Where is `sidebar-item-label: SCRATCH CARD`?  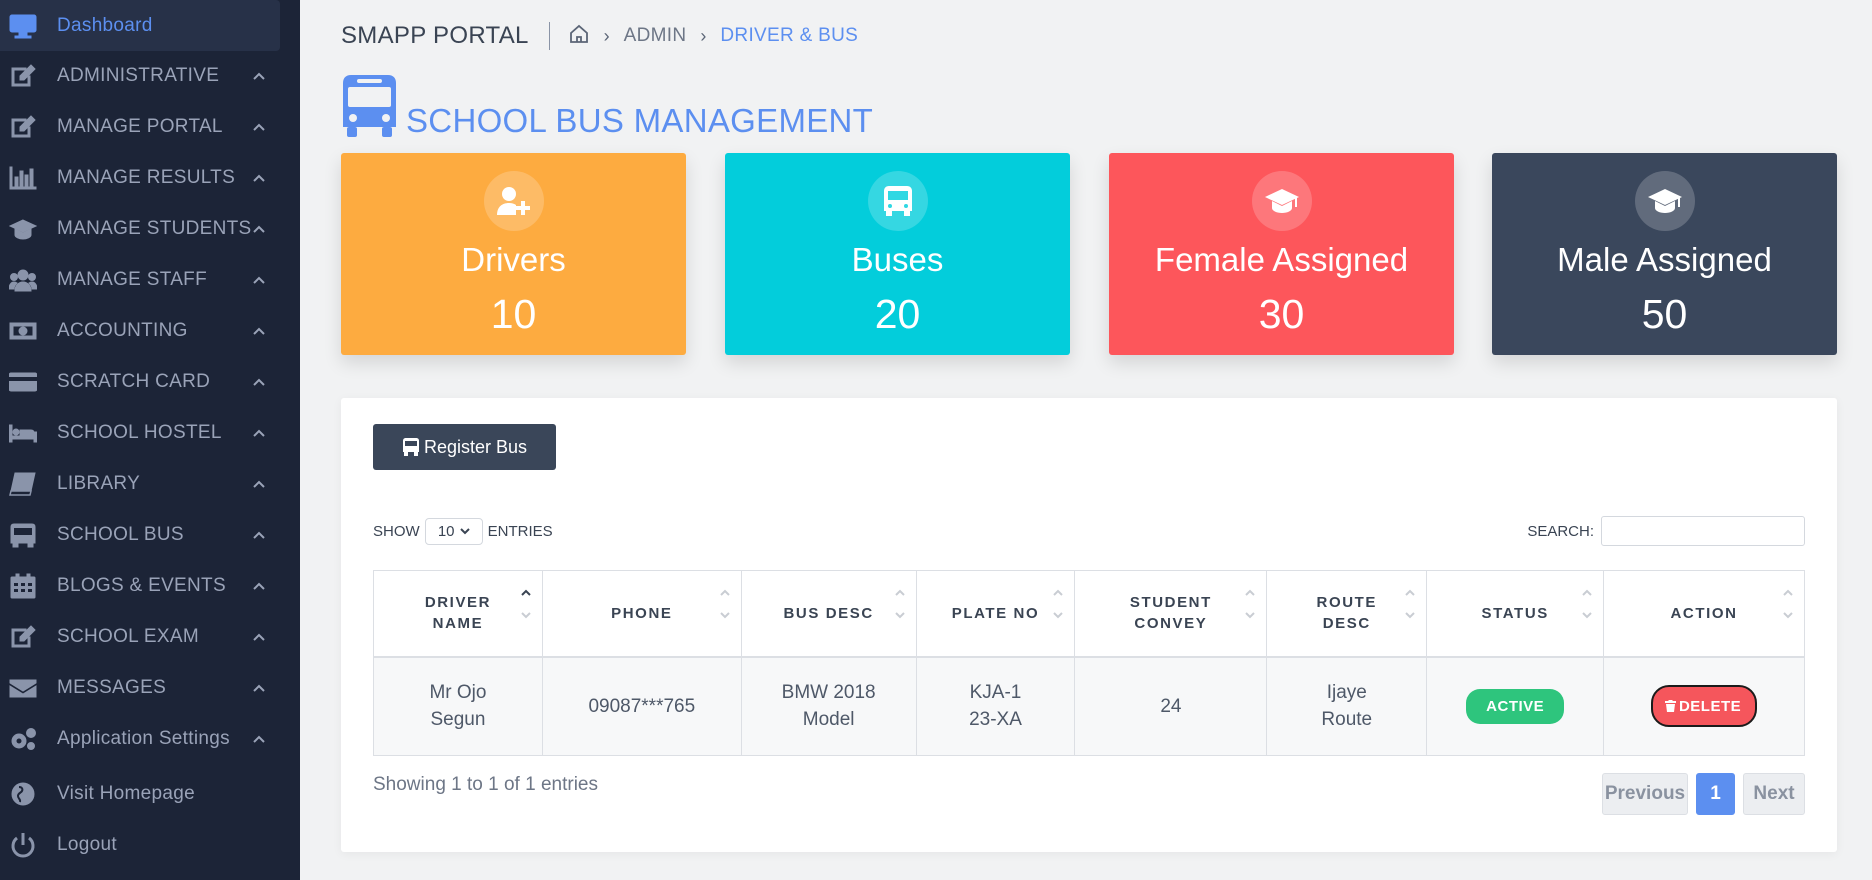 sidebar-item-label: SCRATCH CARD is located at coordinates (134, 381).